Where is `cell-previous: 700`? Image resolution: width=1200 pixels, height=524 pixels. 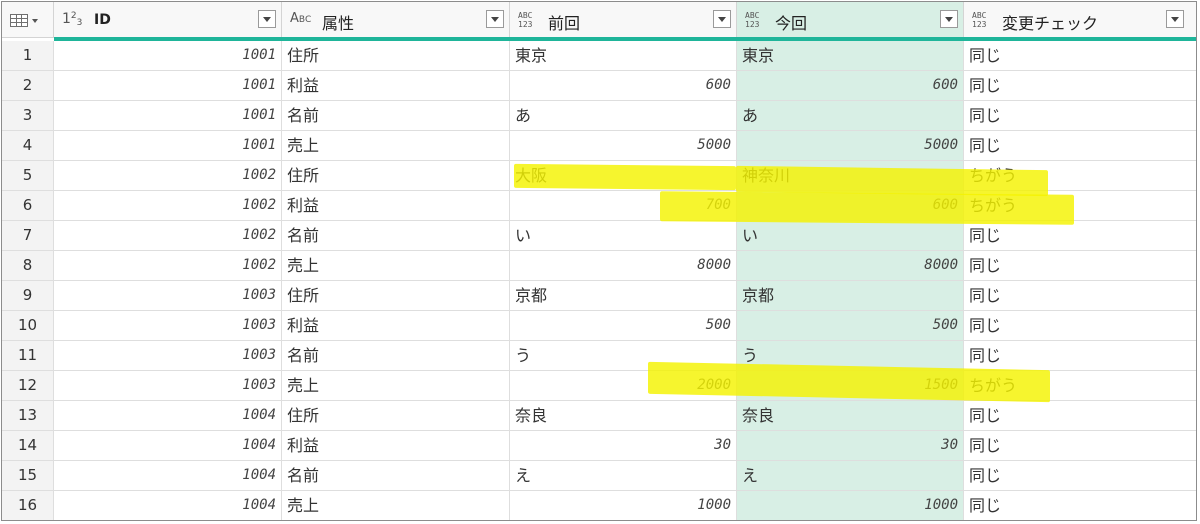
cell-previous: 700 is located at coordinates (623, 205).